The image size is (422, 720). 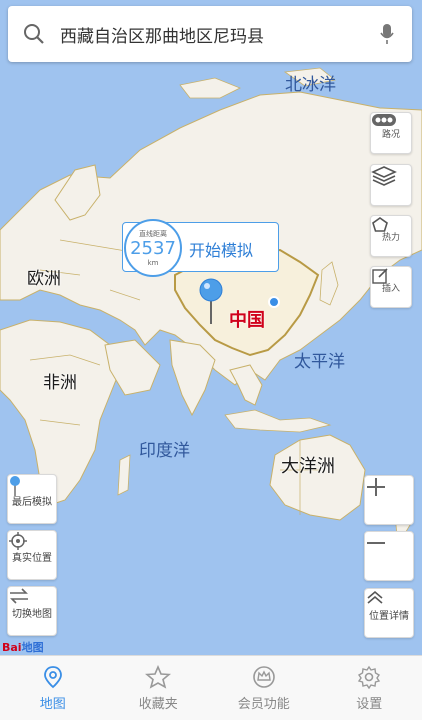 I want to click on label-indian-ocean: 印度洋, so click(x=164, y=451).